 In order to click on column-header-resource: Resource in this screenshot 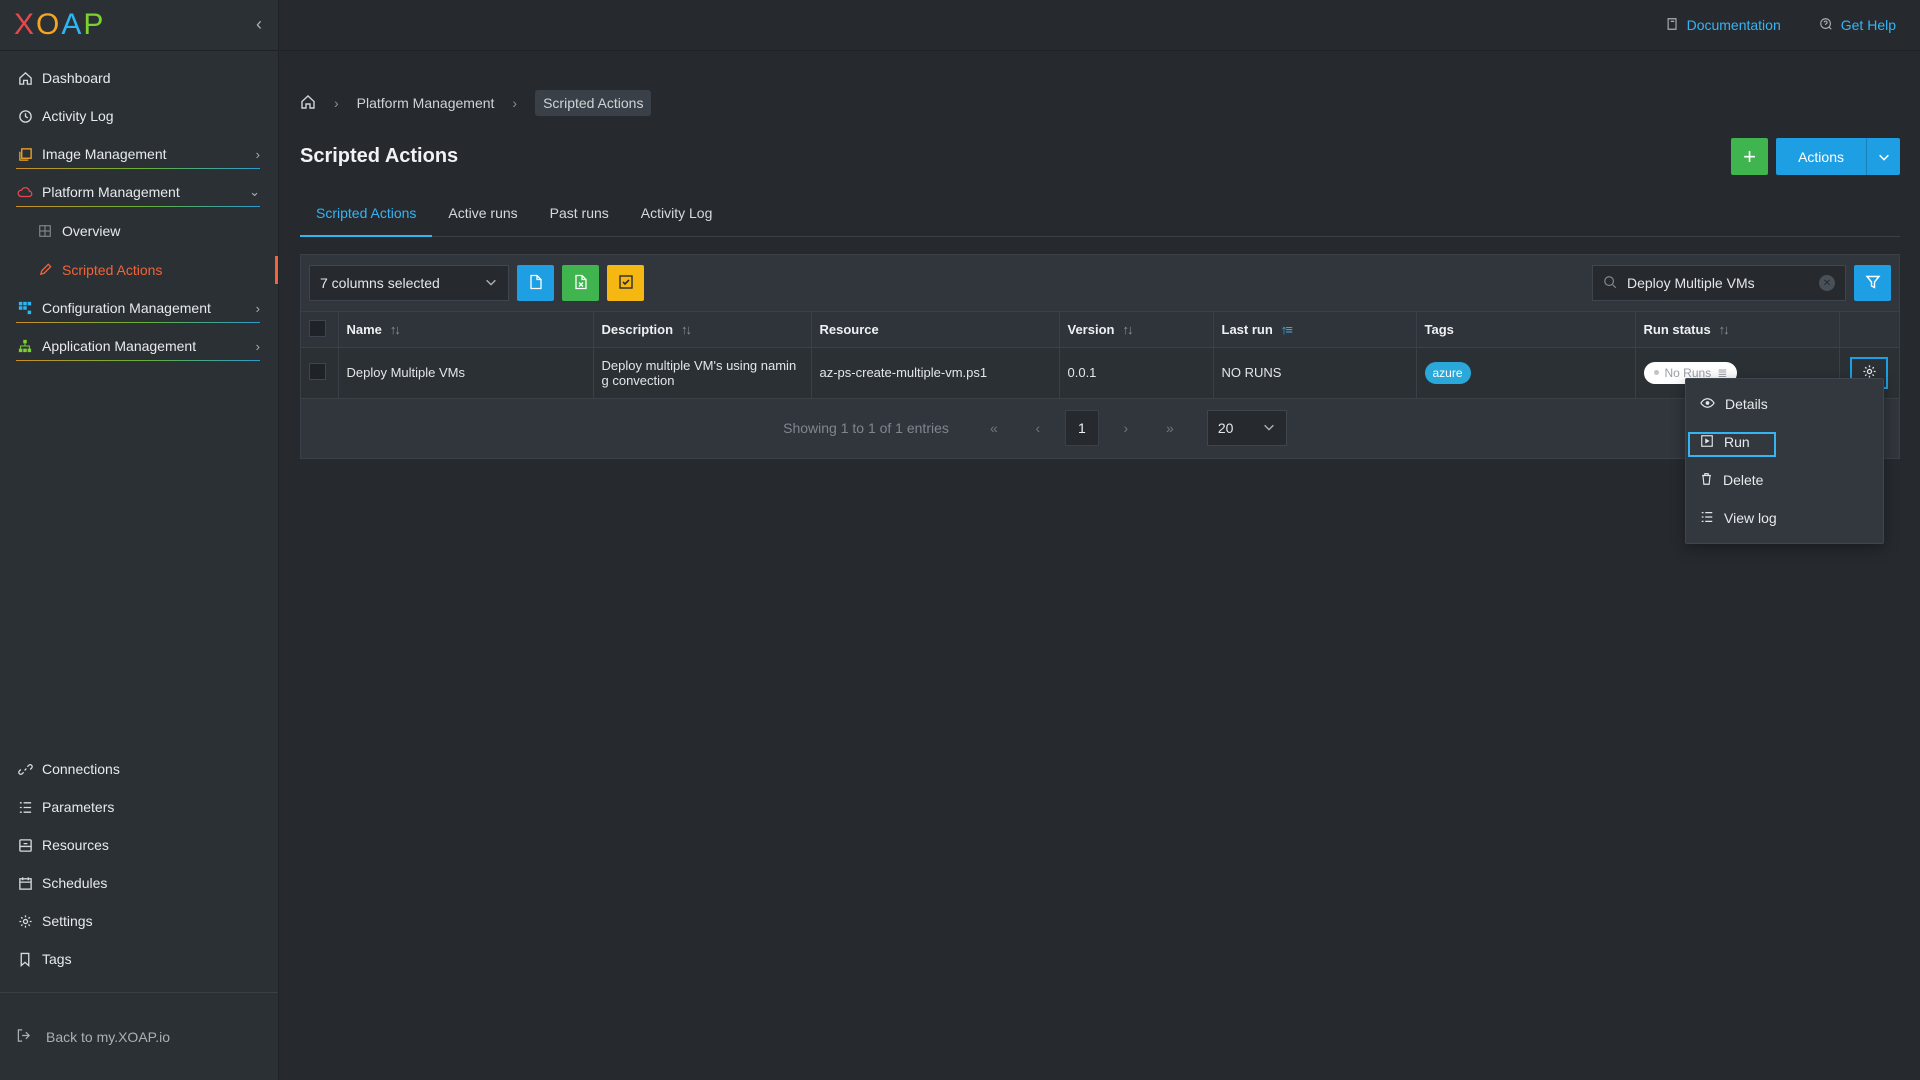, I will do `click(935, 329)`.